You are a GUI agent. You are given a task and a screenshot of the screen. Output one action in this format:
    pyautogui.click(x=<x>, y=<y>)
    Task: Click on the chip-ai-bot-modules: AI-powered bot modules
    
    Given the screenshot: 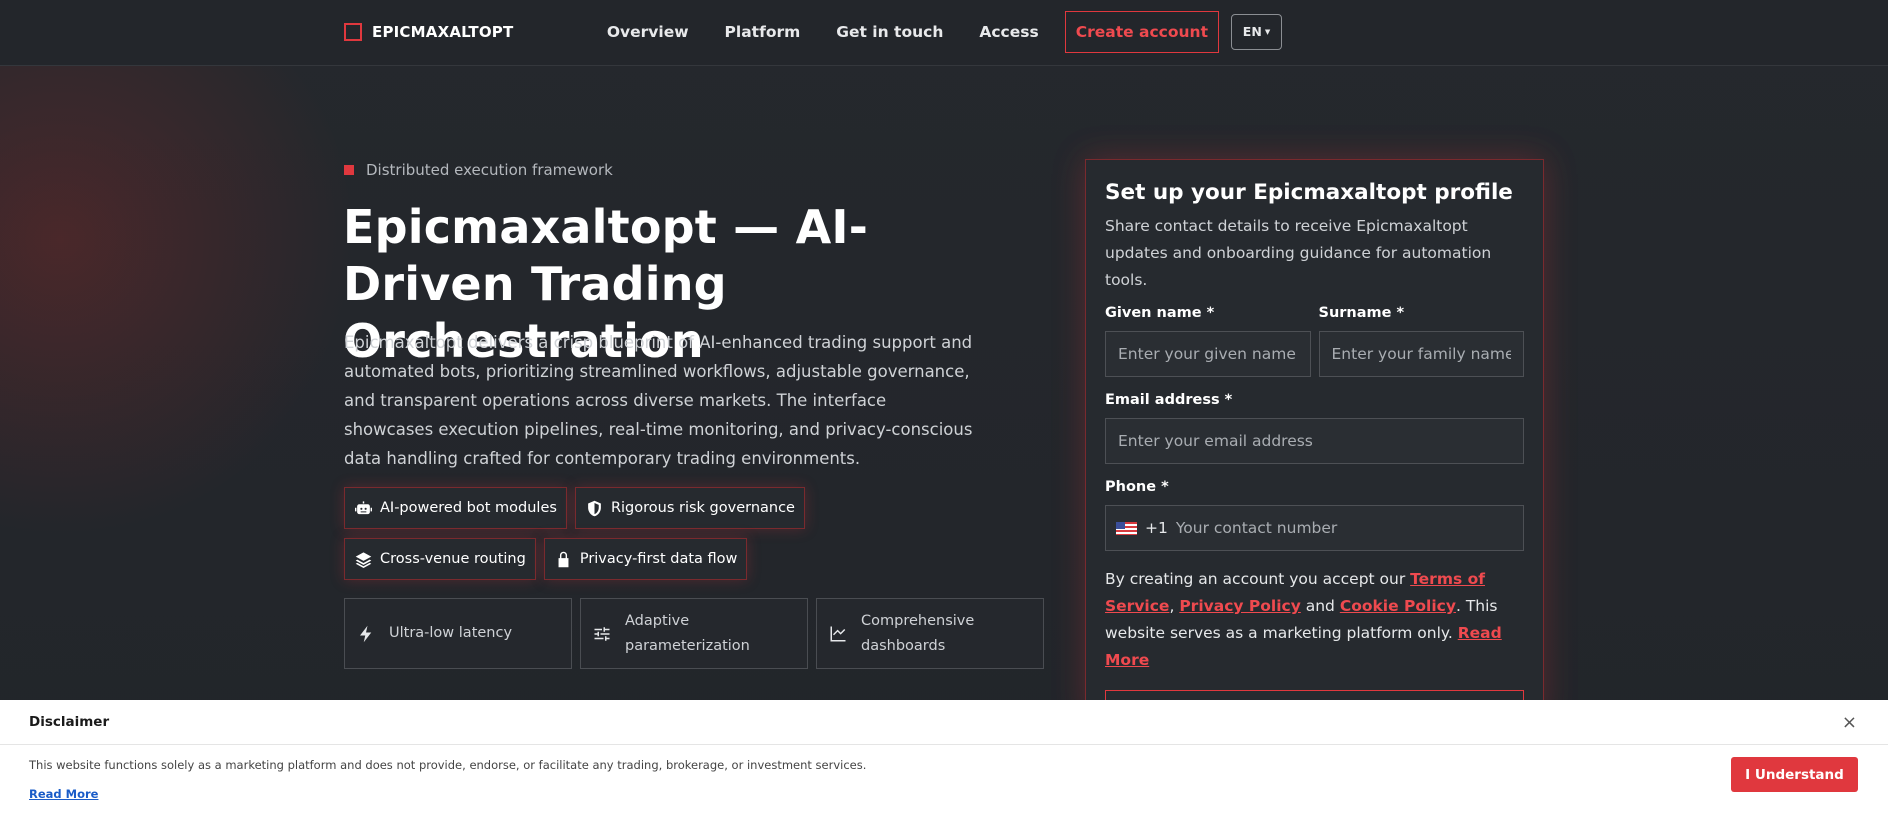 What is the action you would take?
    pyautogui.click(x=455, y=508)
    